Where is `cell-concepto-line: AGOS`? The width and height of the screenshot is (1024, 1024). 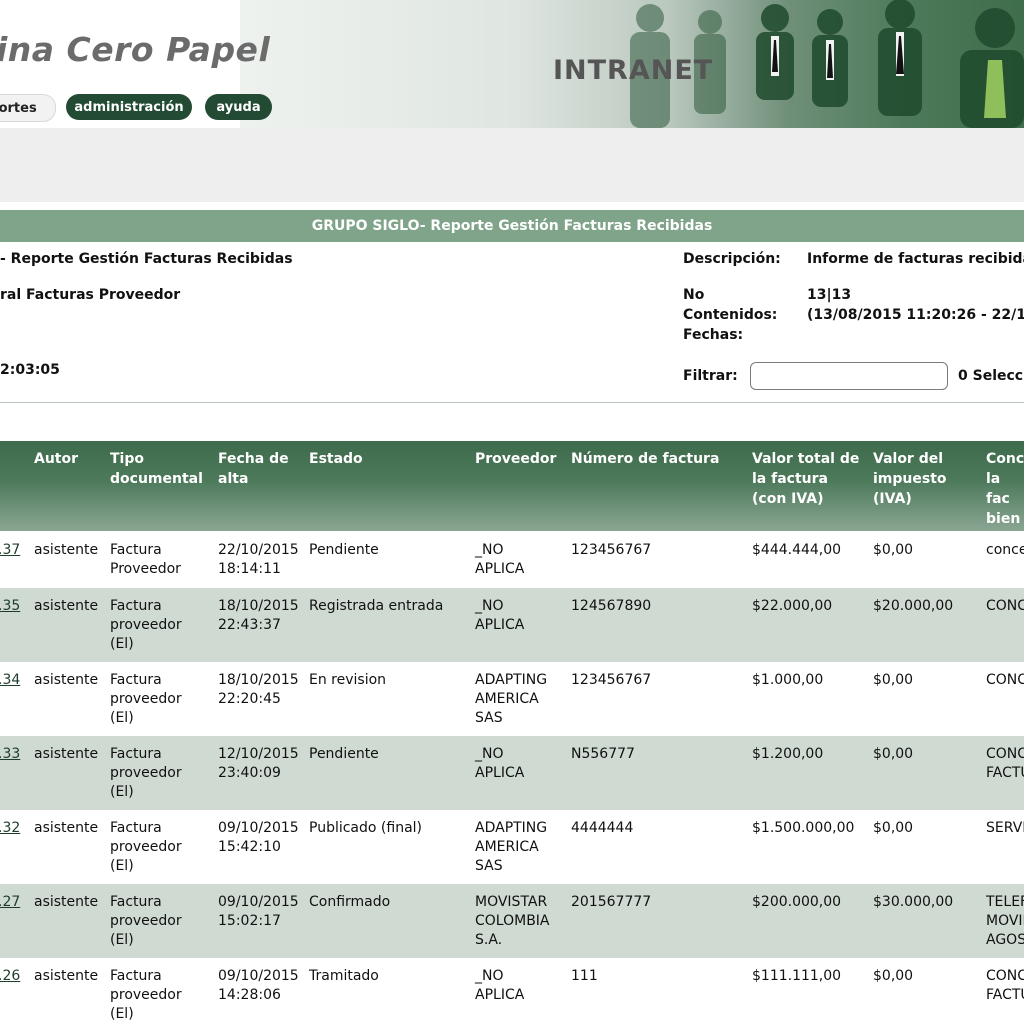 cell-concepto-line: AGOS is located at coordinates (1005, 940).